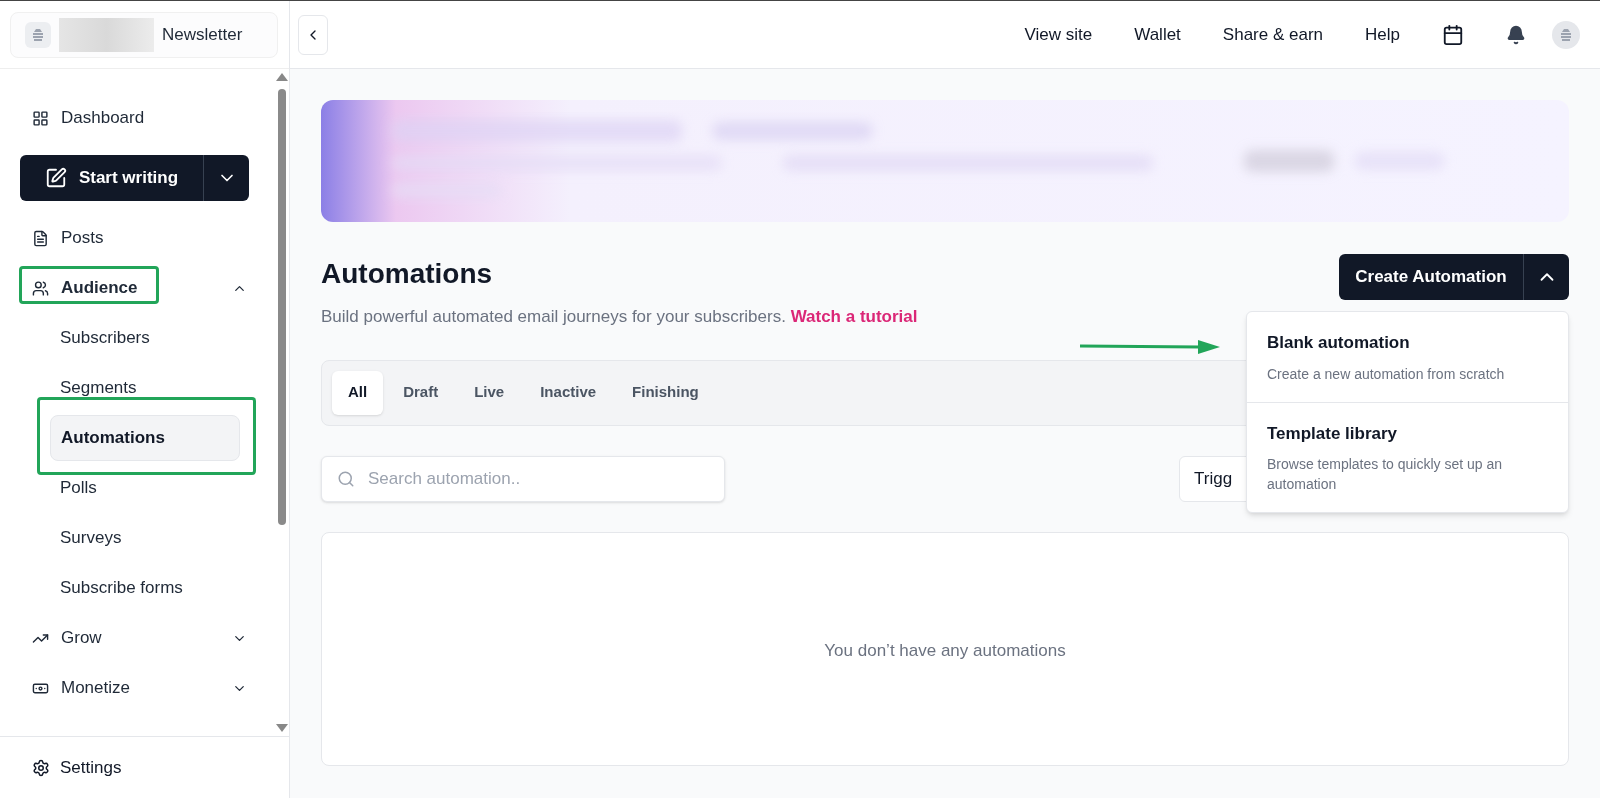 The width and height of the screenshot is (1600, 798). I want to click on page-title: Automations, so click(407, 274).